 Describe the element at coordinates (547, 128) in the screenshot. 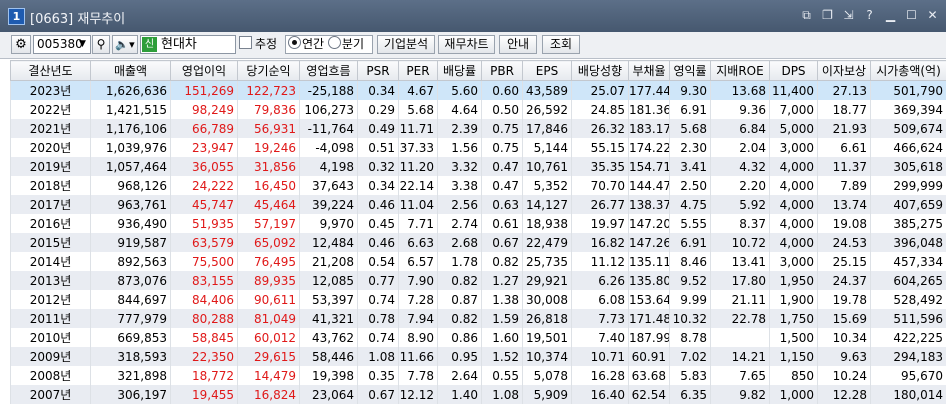

I see `table-cell: 17,846` at that location.